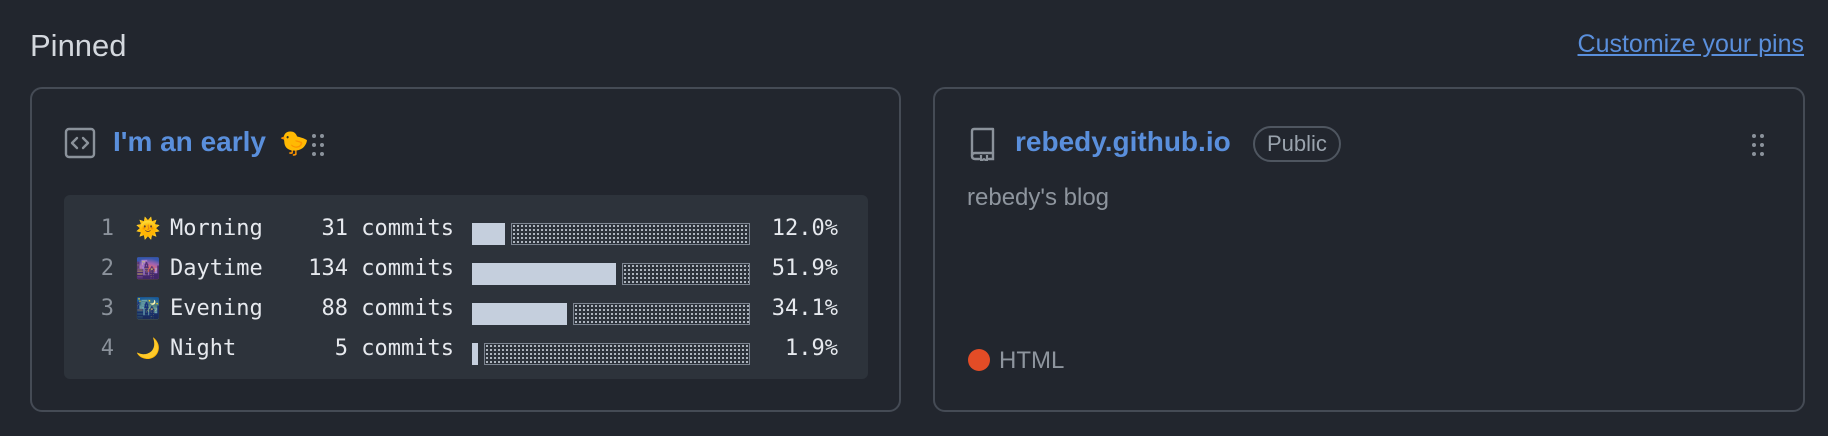 The height and width of the screenshot is (436, 1828). What do you see at coordinates (148, 308) in the screenshot?
I see `period-emoji-icon: 🌃` at bounding box center [148, 308].